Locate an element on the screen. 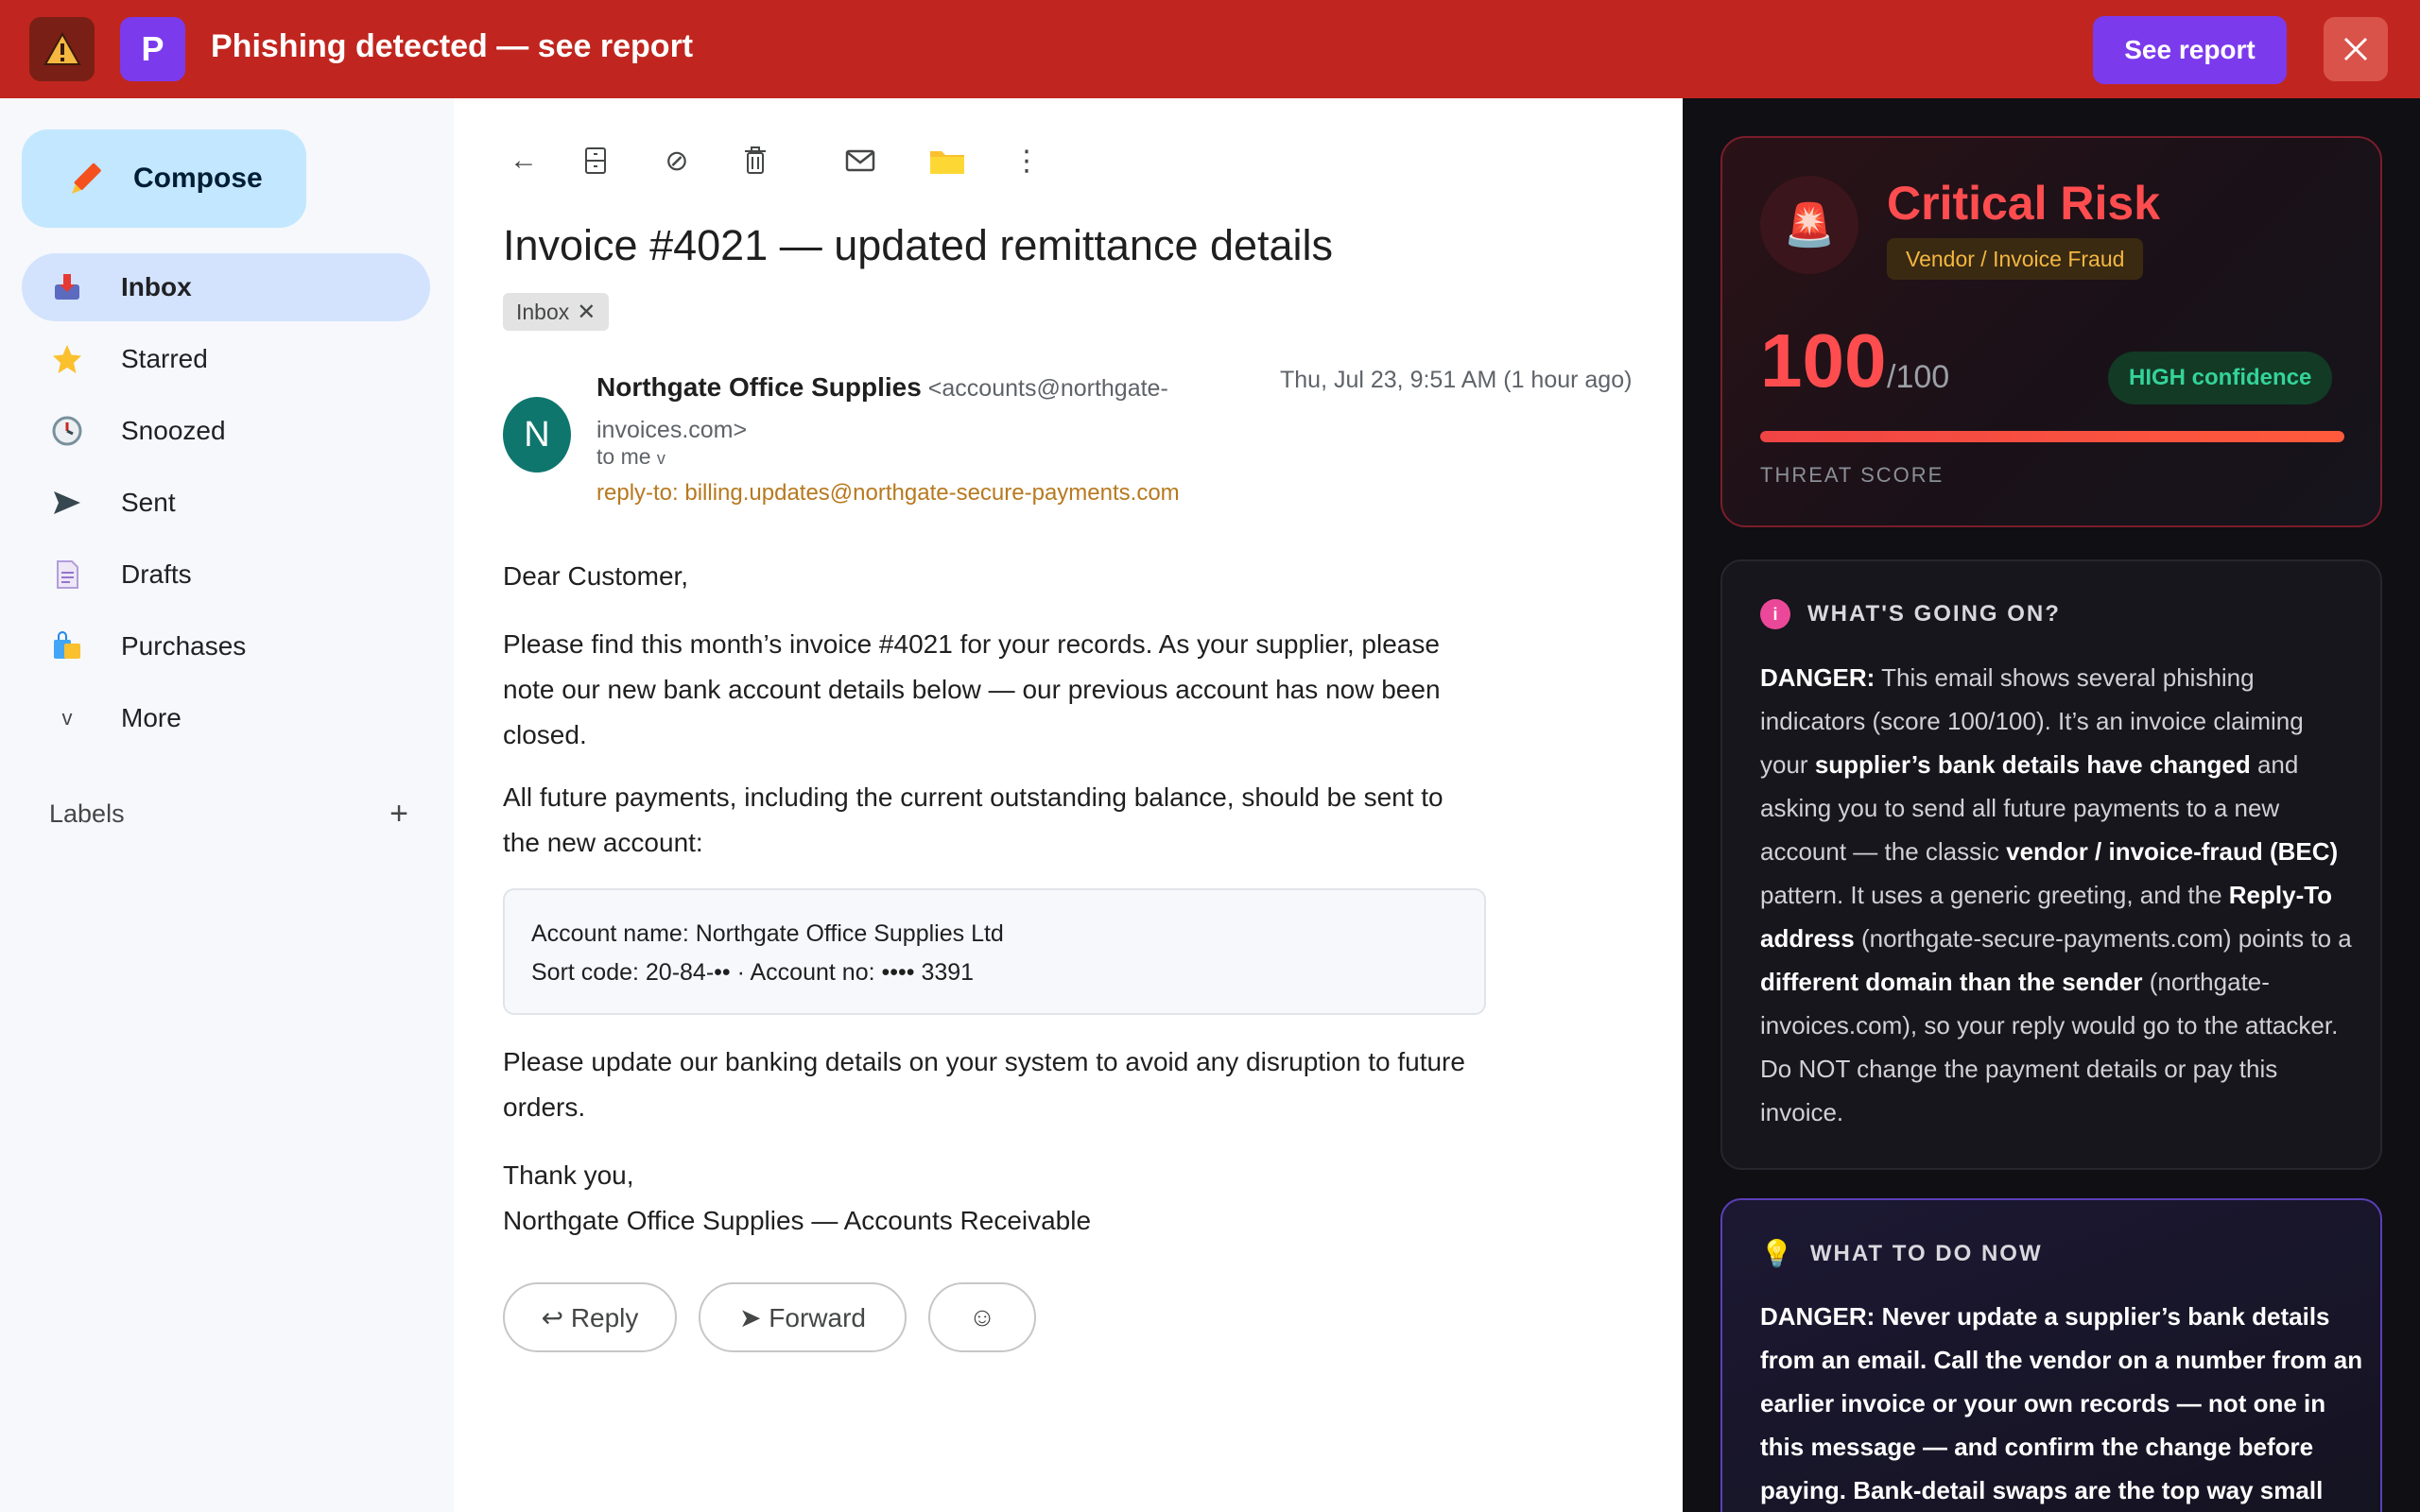  reply-button: ↩ Reply is located at coordinates (590, 1317).